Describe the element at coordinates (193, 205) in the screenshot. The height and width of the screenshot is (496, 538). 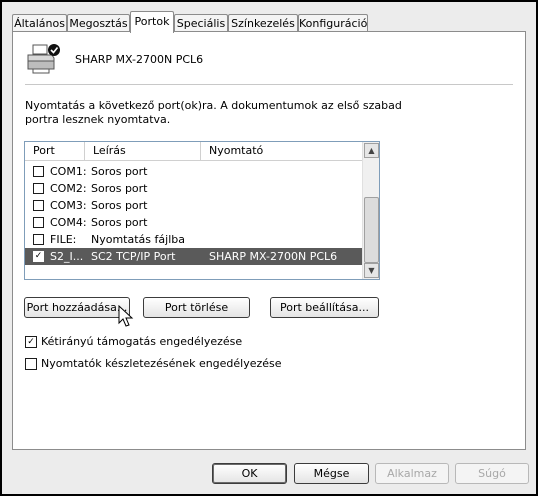
I see `port-row-com3: COM3: Soros port` at that location.